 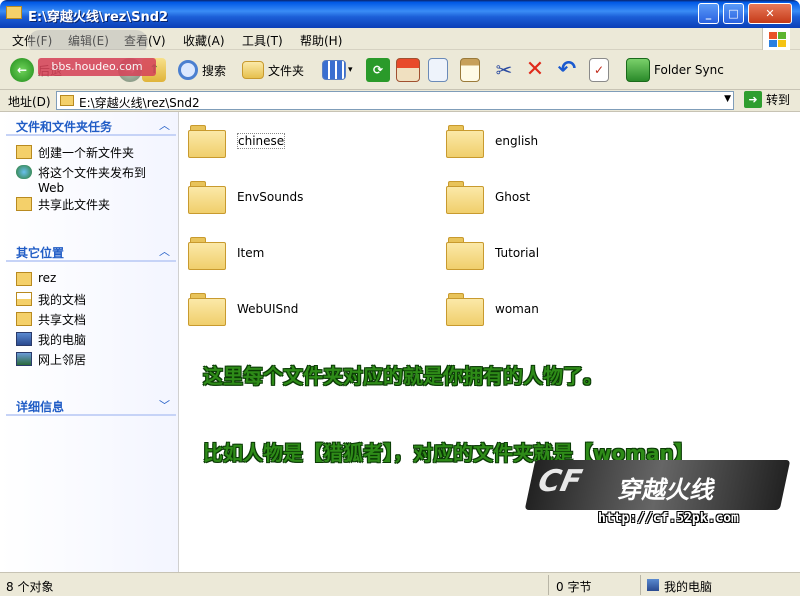 I want to click on game-name-text: 穿越火线, so click(x=666, y=490).